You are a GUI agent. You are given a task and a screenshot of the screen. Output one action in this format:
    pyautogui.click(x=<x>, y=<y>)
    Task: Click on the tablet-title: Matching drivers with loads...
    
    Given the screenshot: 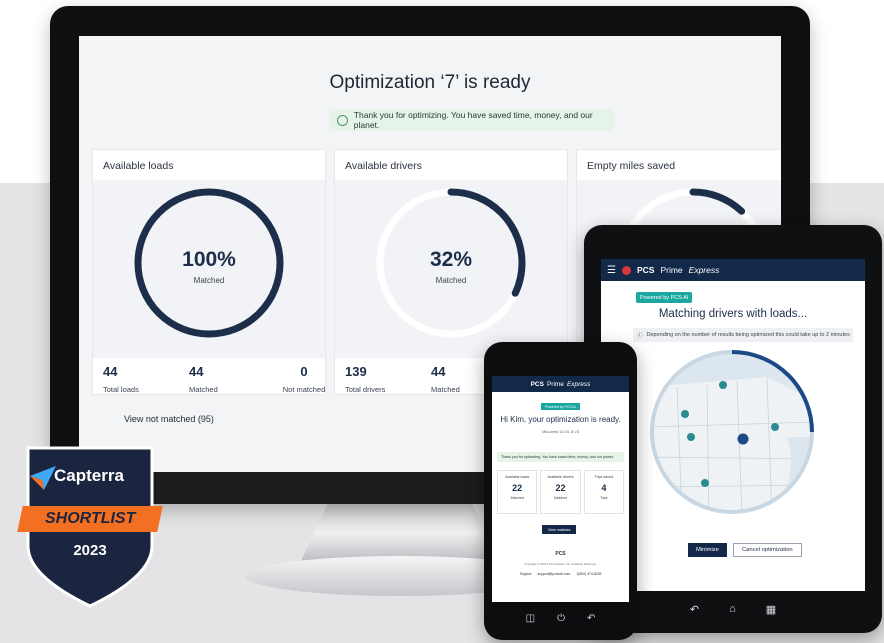 What is the action you would take?
    pyautogui.click(x=733, y=314)
    